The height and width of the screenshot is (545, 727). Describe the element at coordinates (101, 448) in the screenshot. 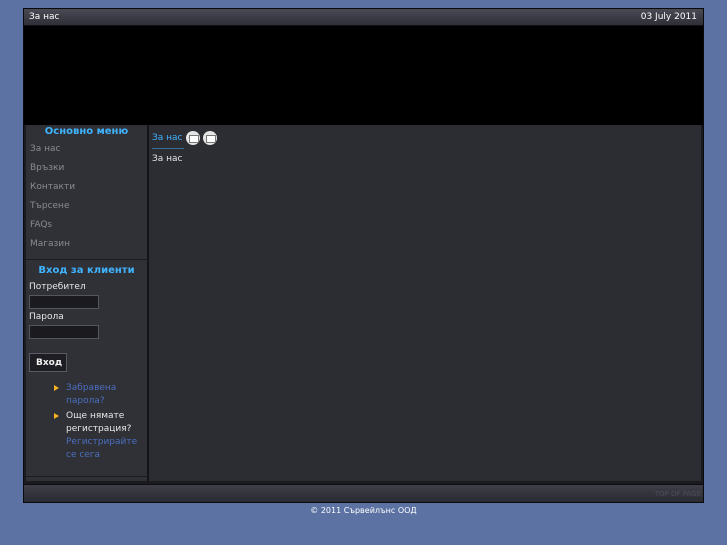

I see `register-link: Регистрирайте се сега` at that location.